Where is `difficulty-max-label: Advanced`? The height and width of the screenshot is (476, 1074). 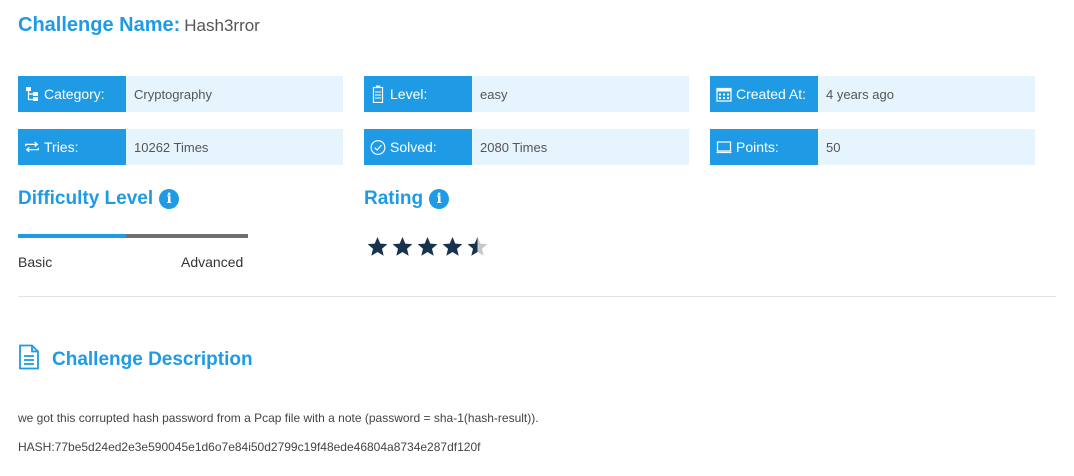
difficulty-max-label: Advanced is located at coordinates (212, 262).